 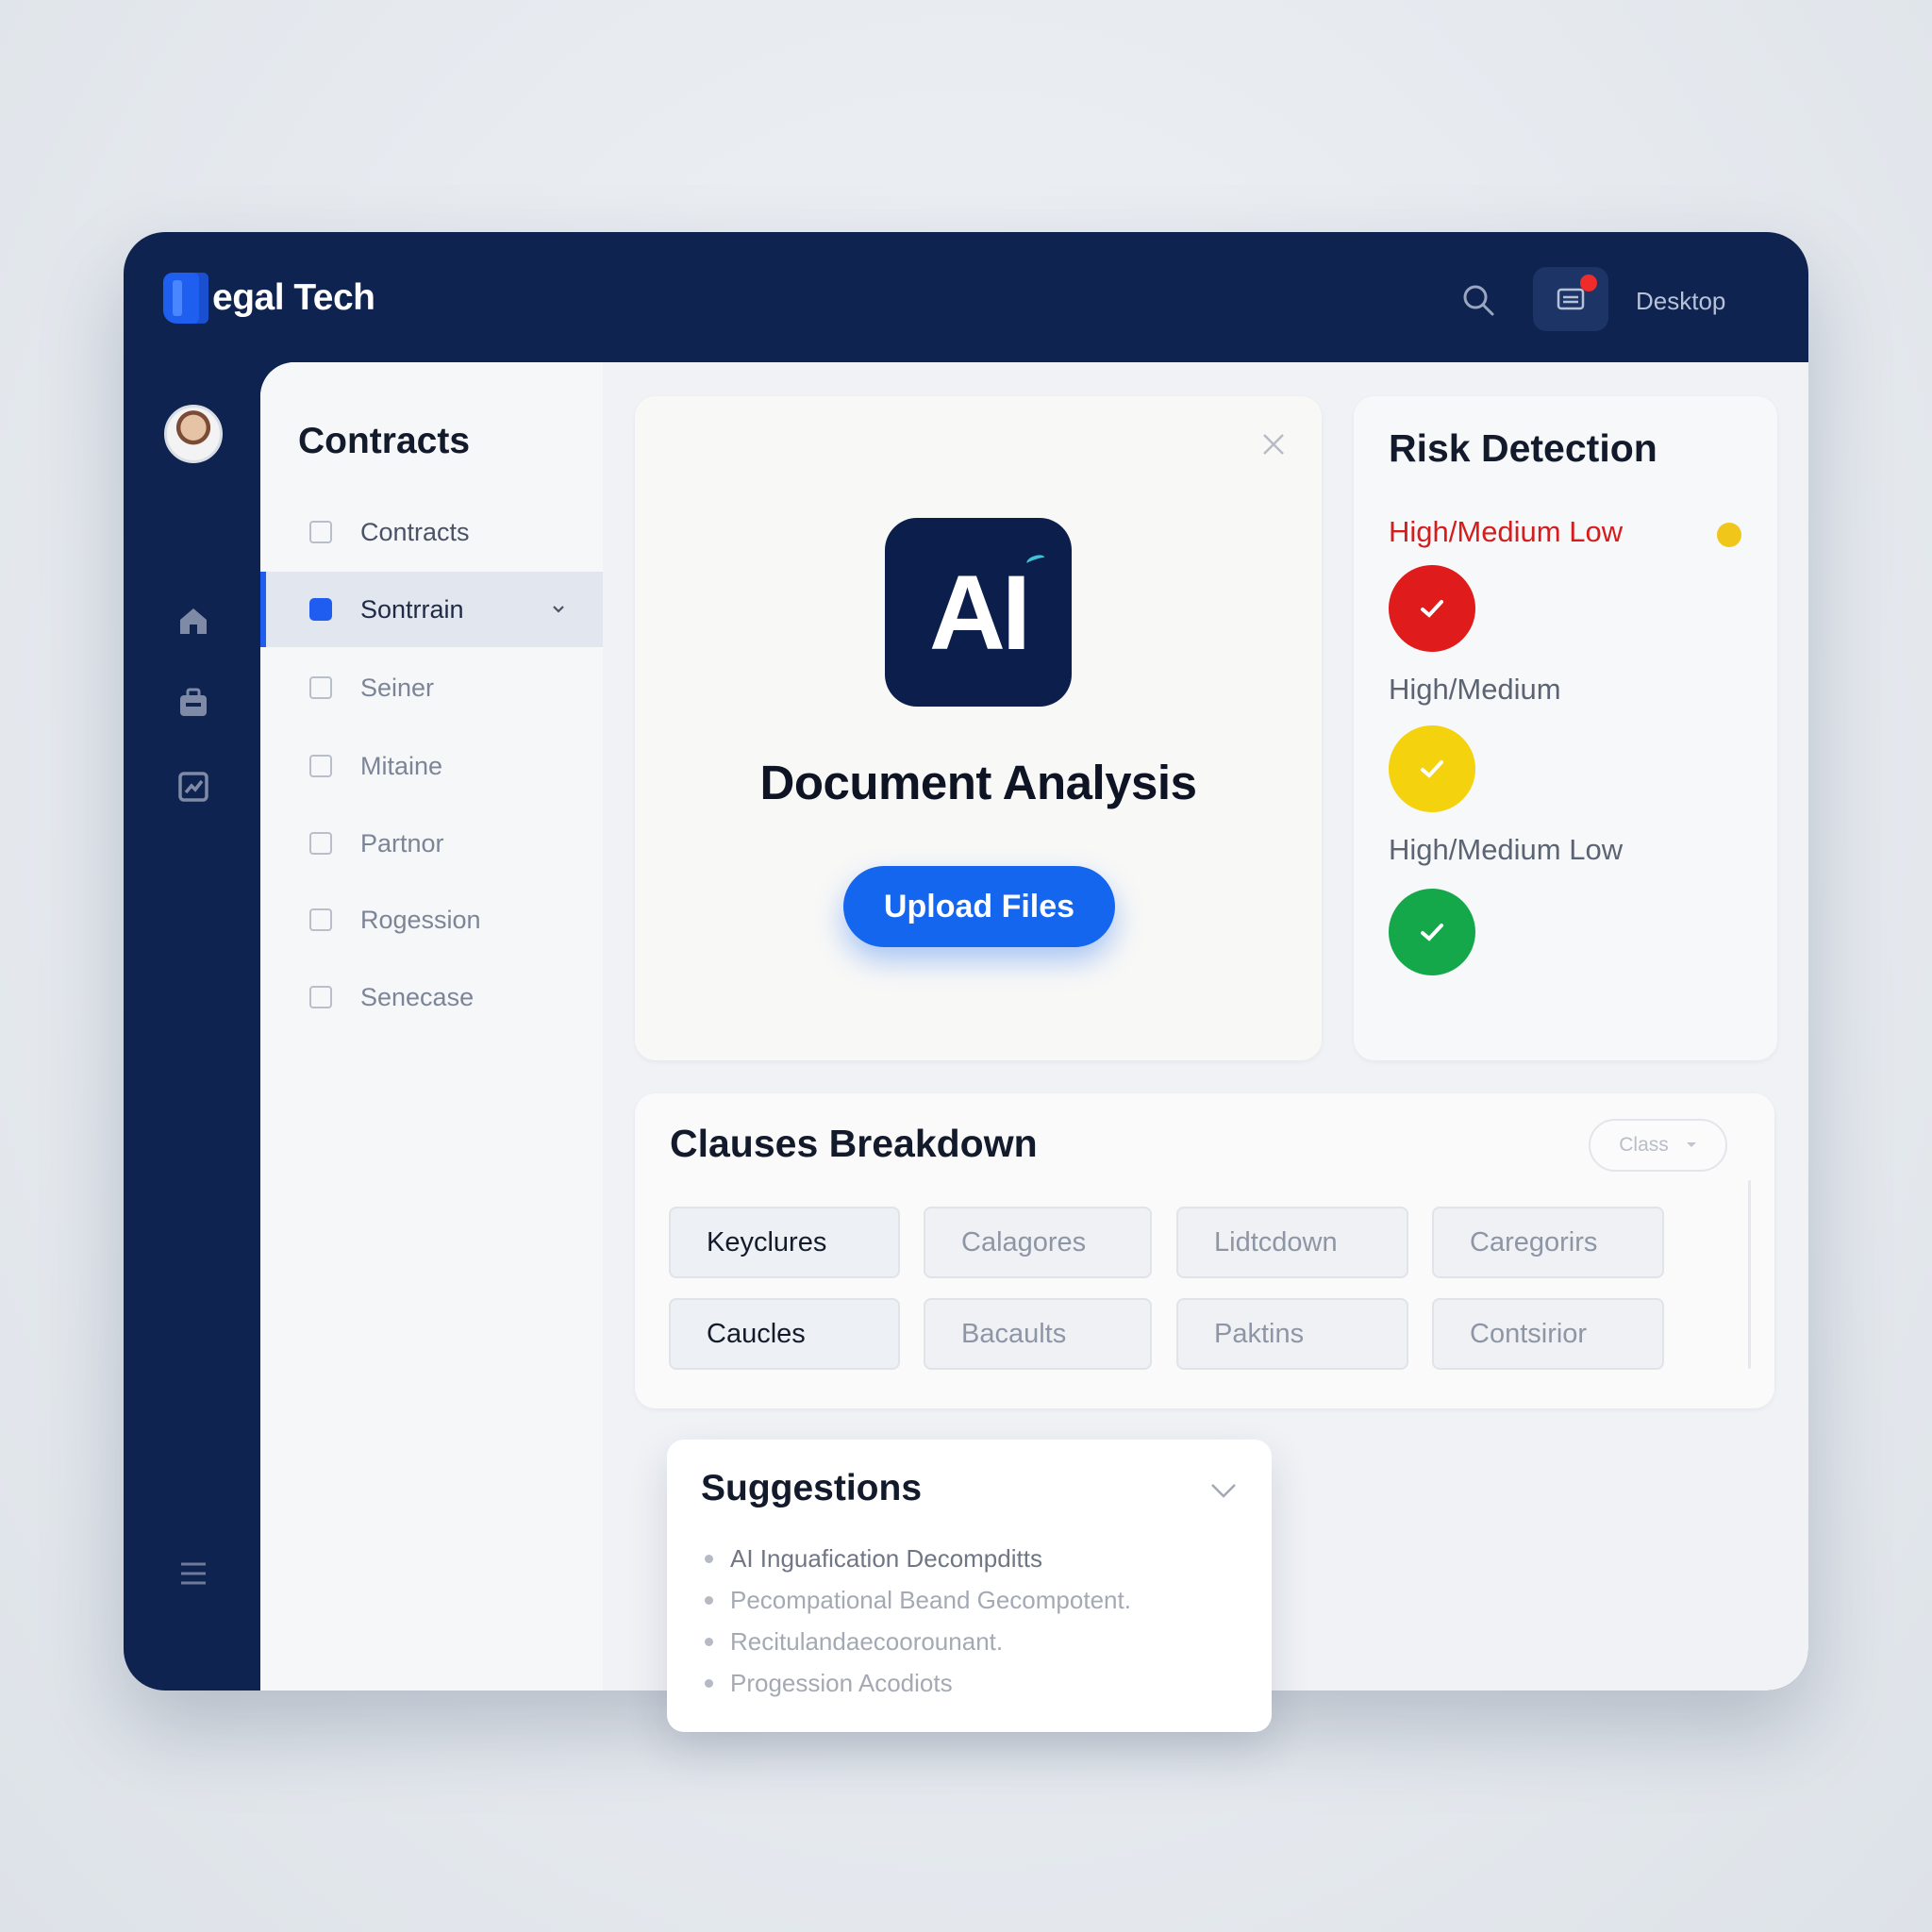 I want to click on sidebar-item: Seiner, so click(x=432, y=687).